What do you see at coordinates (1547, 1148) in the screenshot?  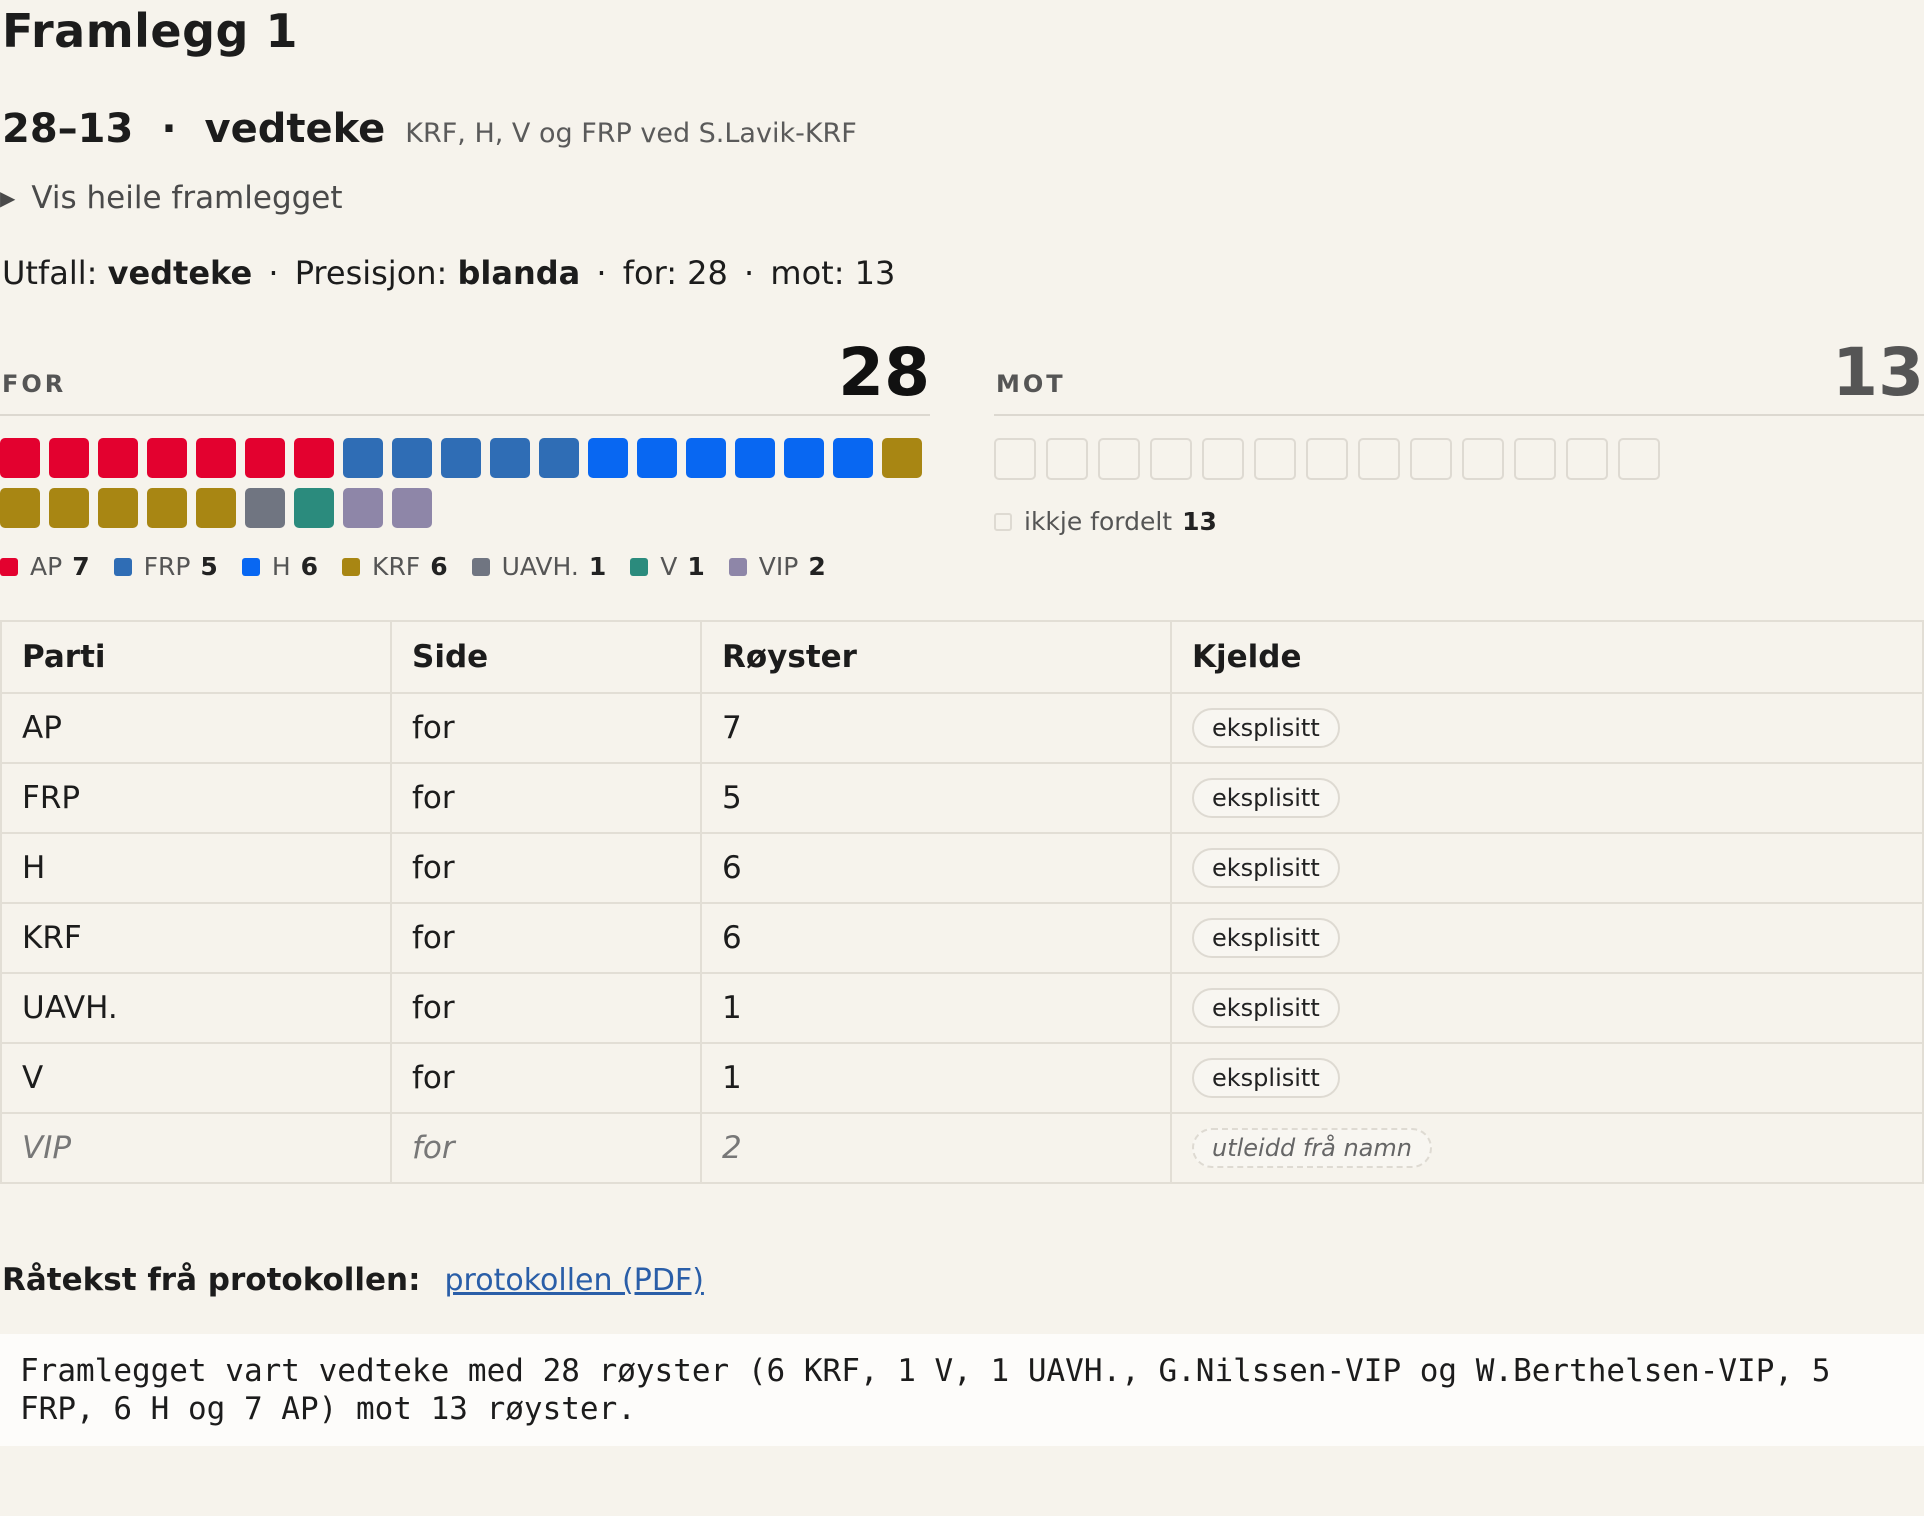 I see `cell-source: utleidd frå namn` at bounding box center [1547, 1148].